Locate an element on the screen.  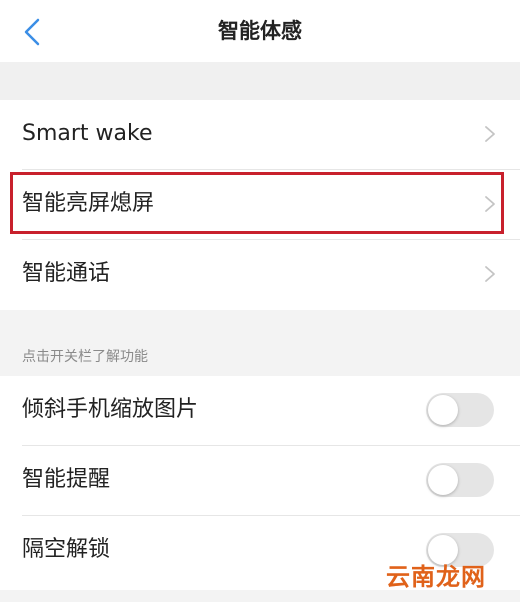
section-gap is located at coordinates (260, 81).